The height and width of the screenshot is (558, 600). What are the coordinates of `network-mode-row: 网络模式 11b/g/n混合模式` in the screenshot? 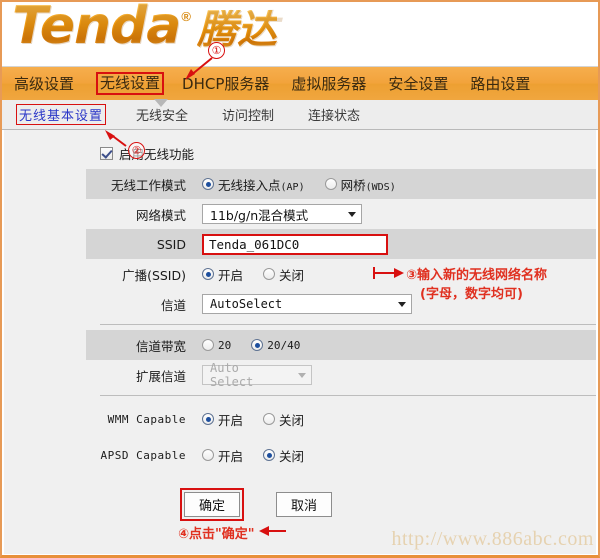 It's located at (341, 214).